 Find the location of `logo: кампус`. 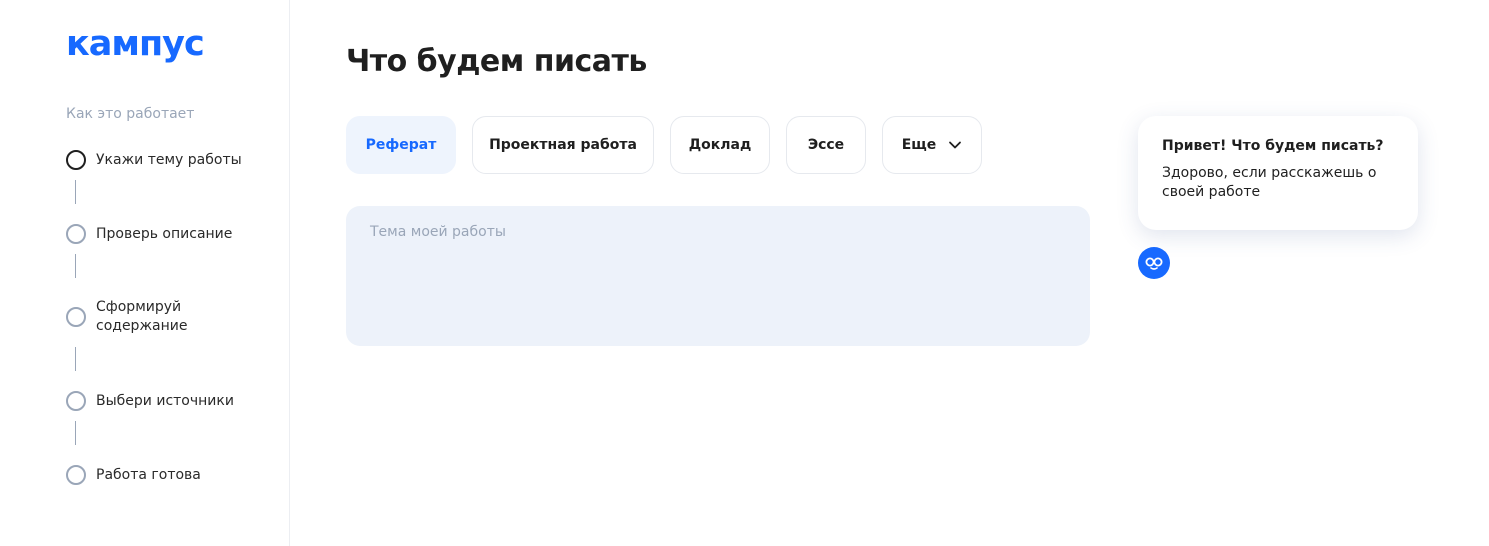

logo: кампус is located at coordinates (135, 44).